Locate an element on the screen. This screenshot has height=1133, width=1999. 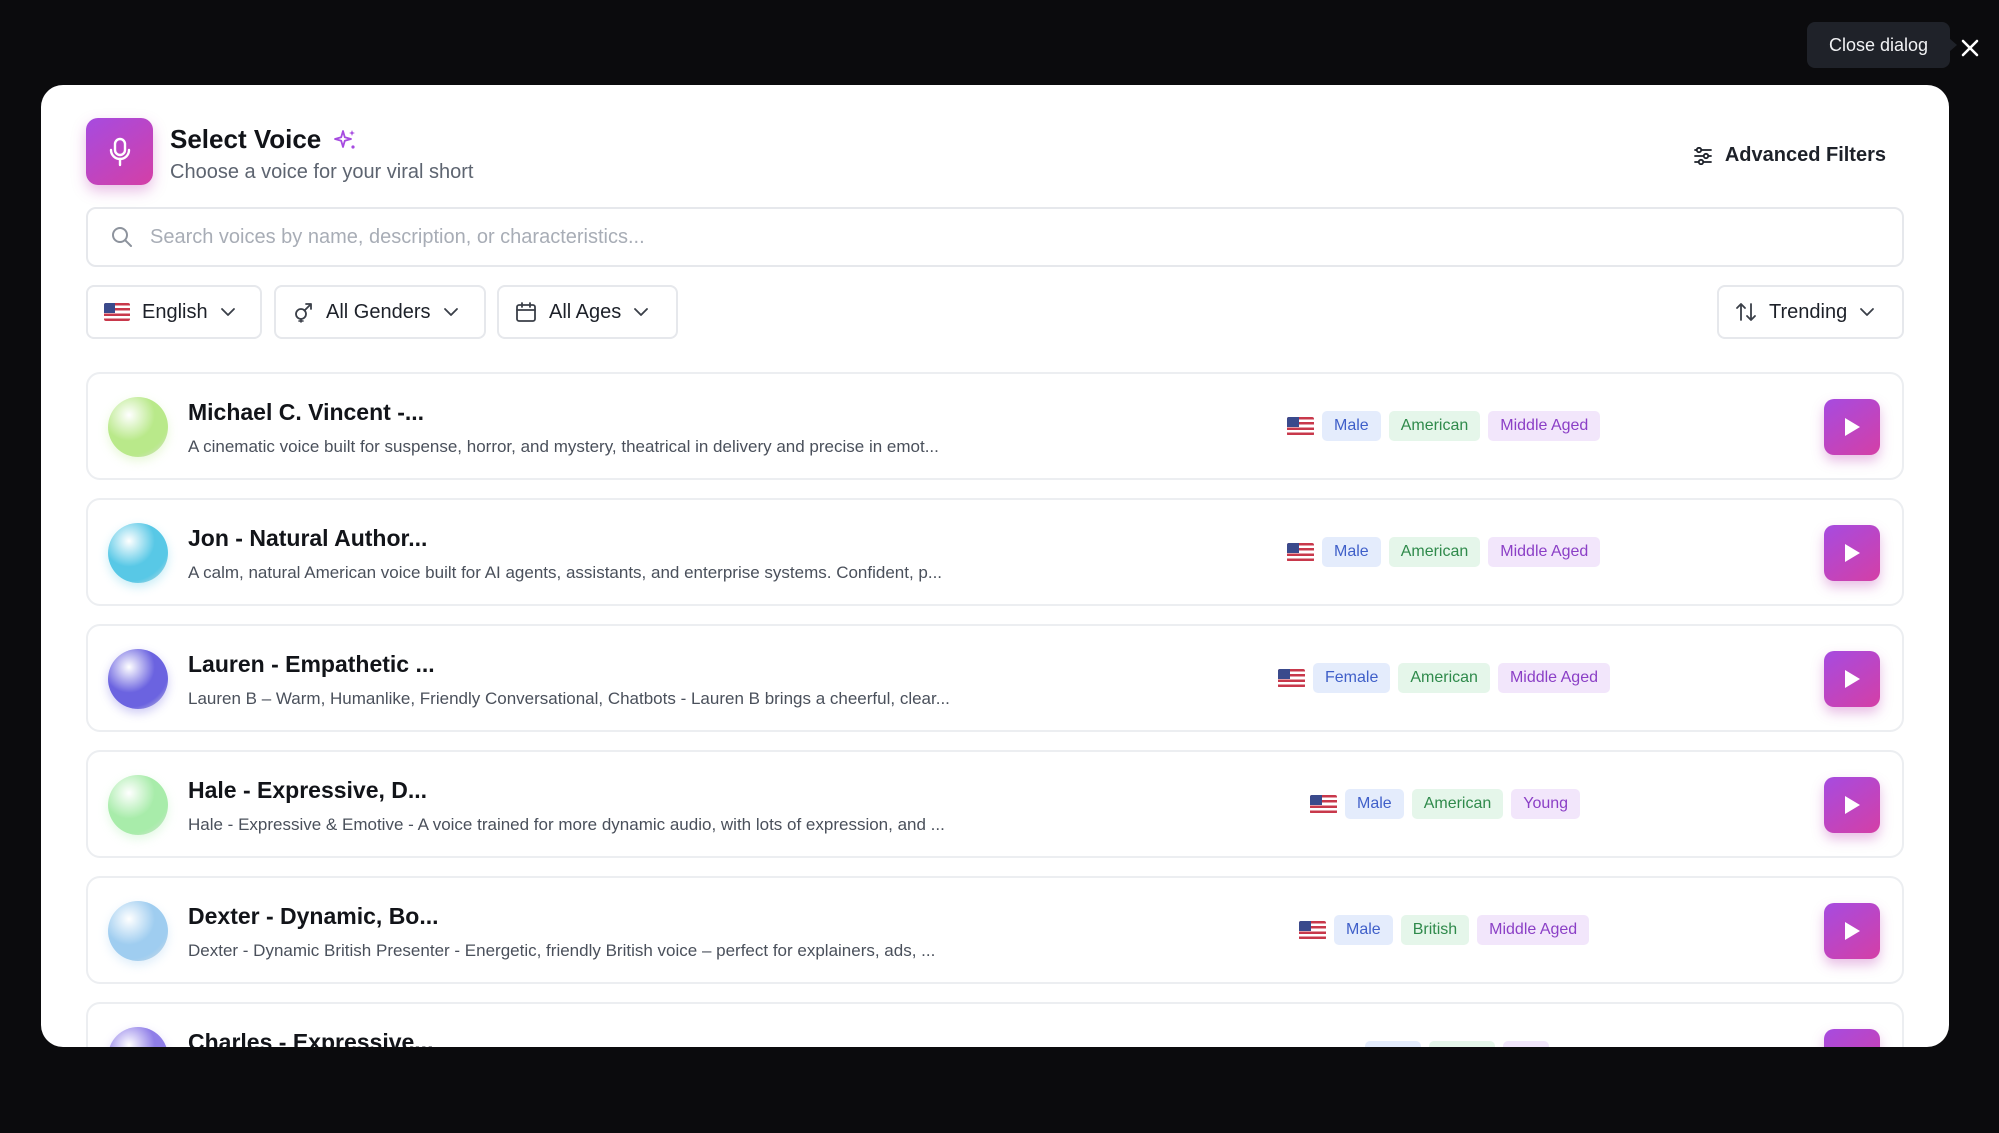
sort-label: Trending is located at coordinates (1808, 311).